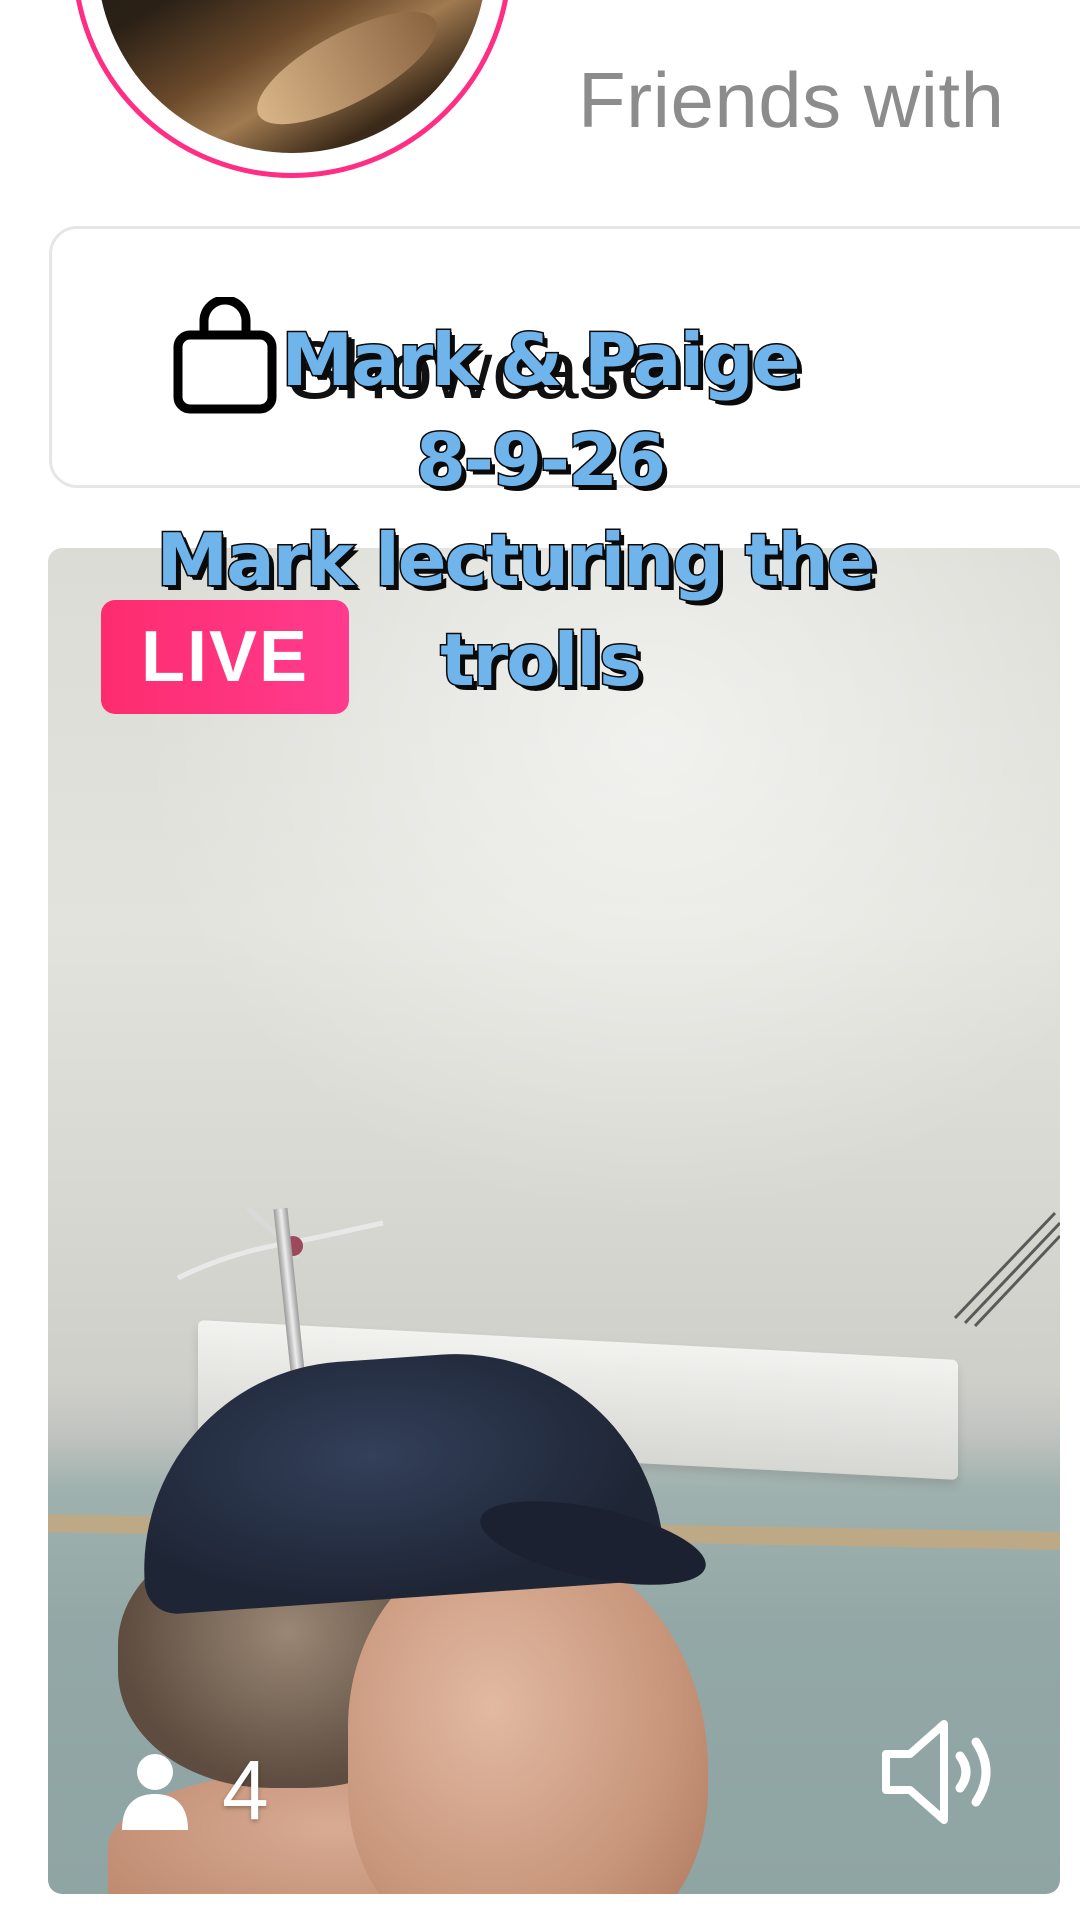  What do you see at coordinates (1006, 1269) in the screenshot?
I see `ceiling-vent` at bounding box center [1006, 1269].